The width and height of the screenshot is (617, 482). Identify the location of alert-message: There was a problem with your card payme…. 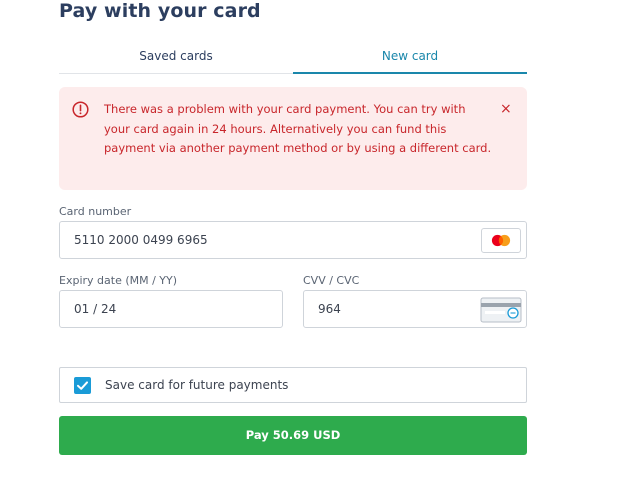
(298, 128).